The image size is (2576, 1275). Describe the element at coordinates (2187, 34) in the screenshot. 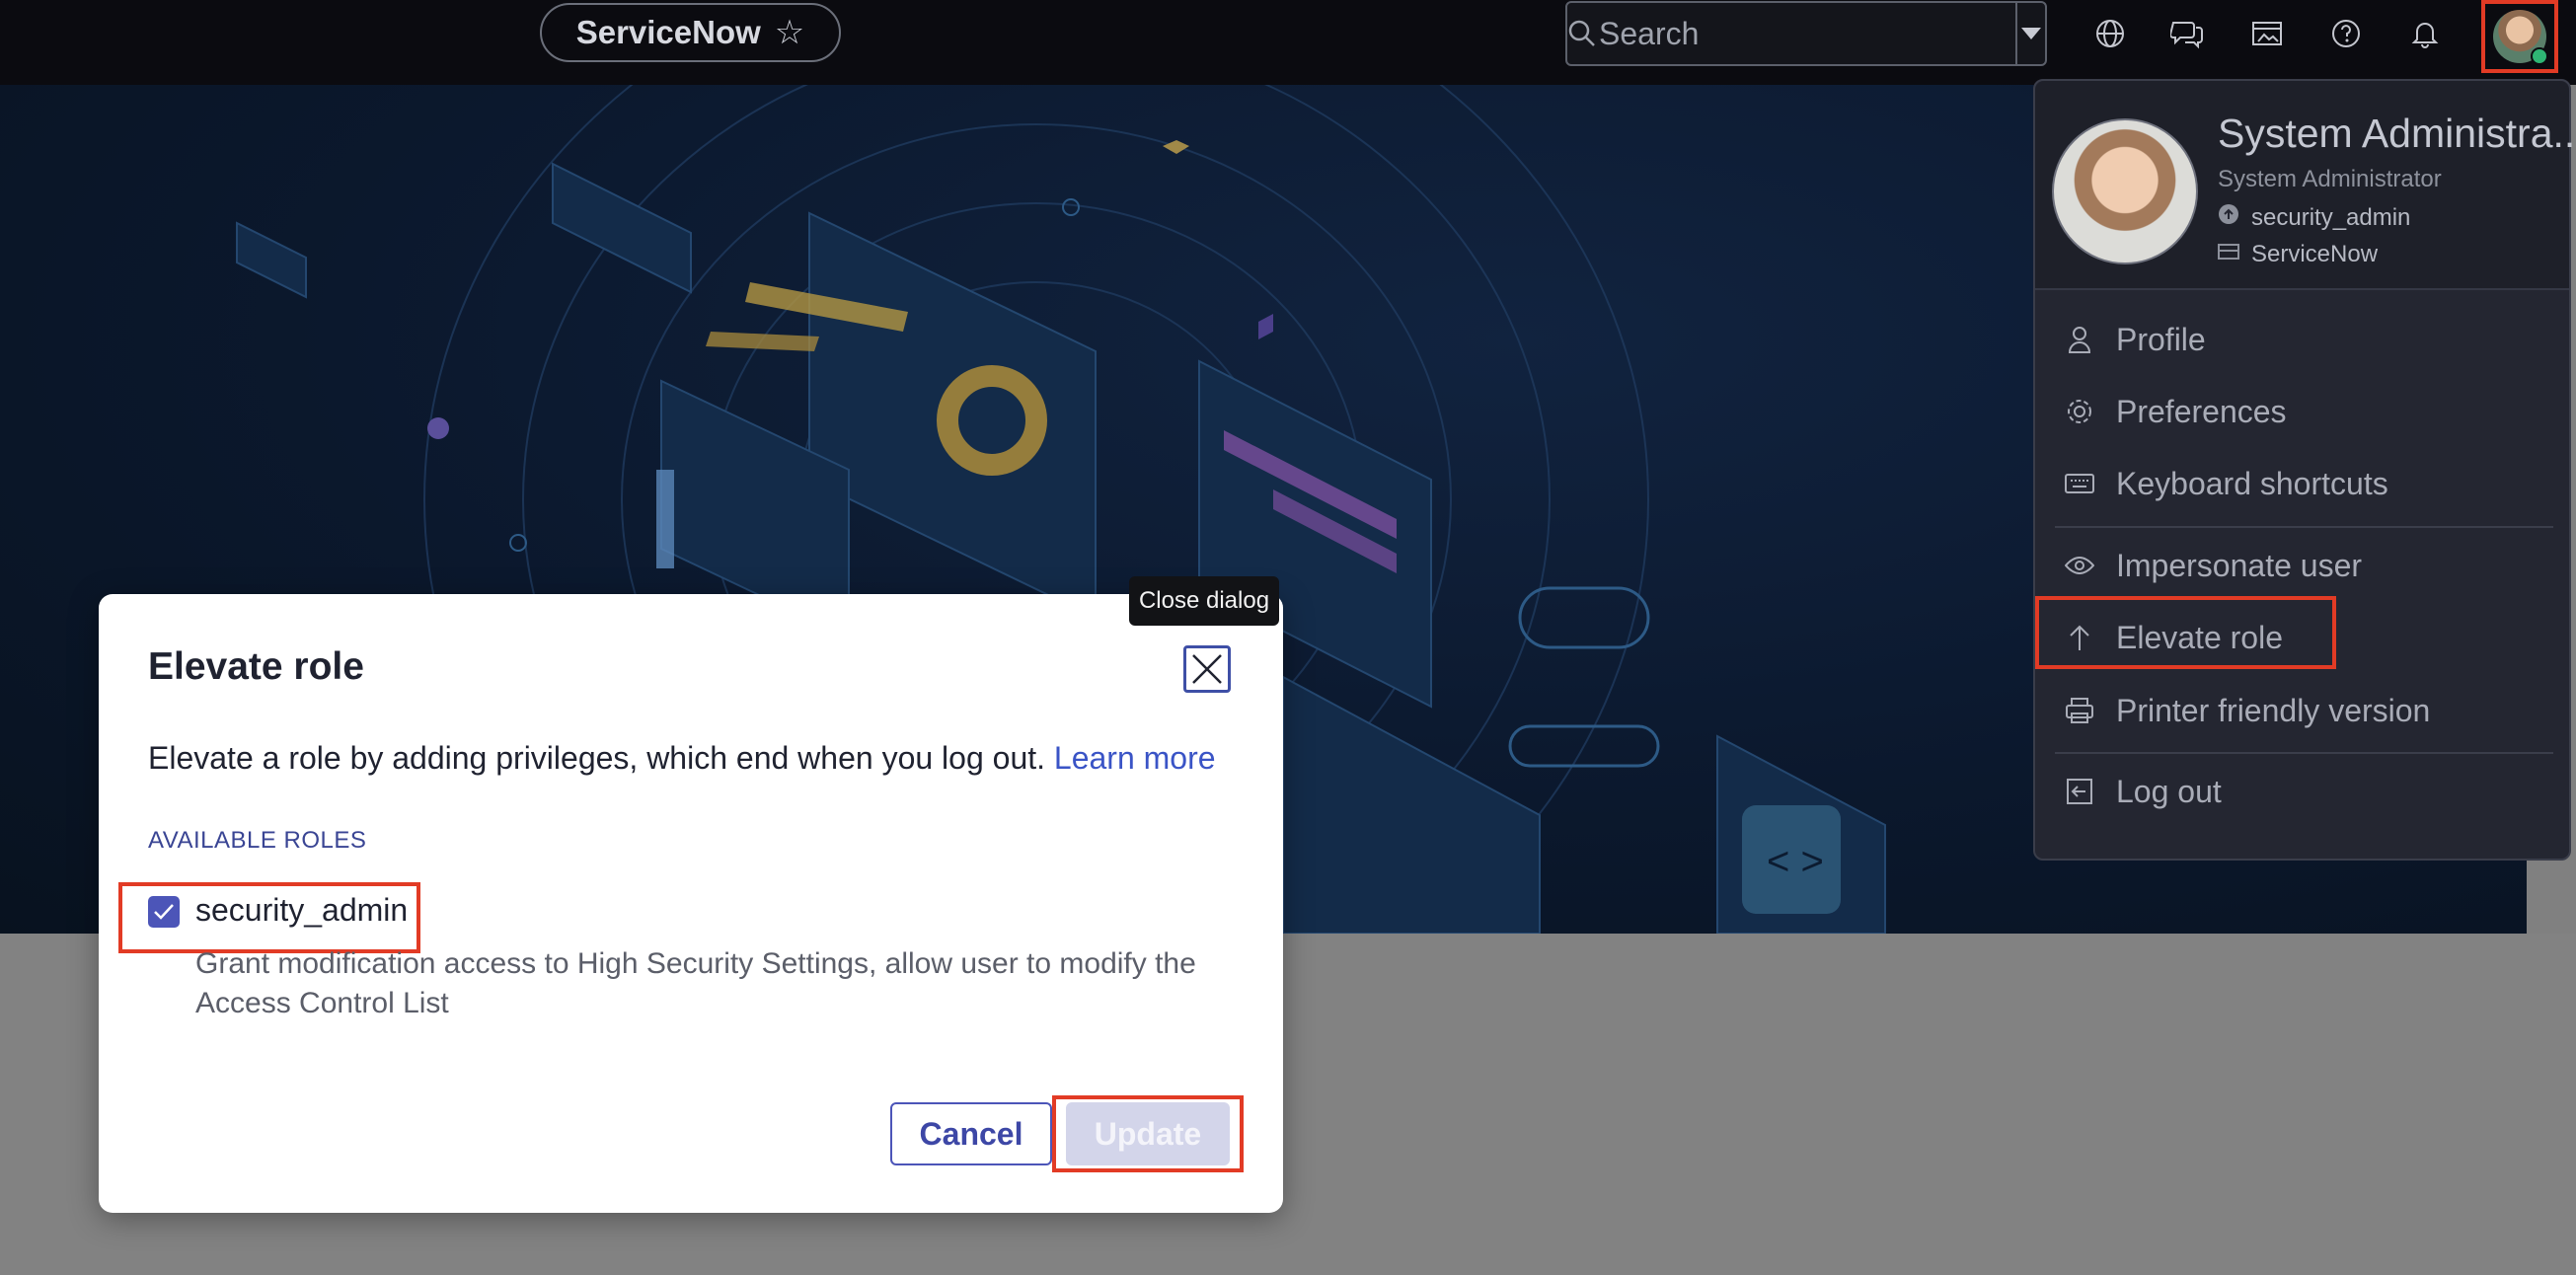

I see `chat-icon` at that location.